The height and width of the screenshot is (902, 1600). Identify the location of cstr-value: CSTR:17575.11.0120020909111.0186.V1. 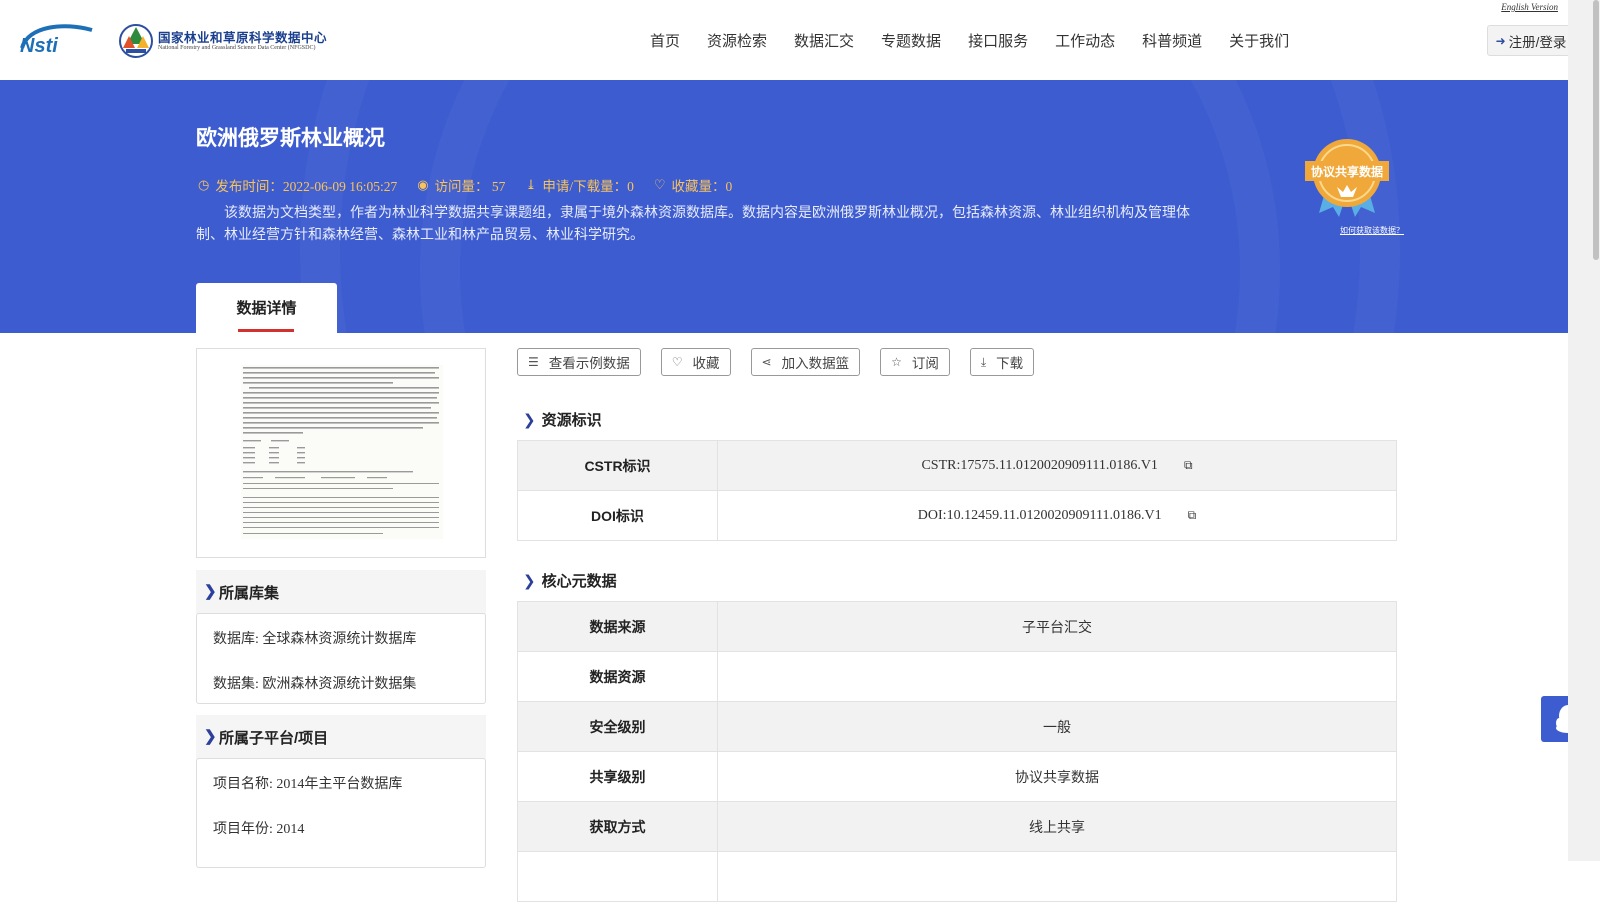
(1039, 465).